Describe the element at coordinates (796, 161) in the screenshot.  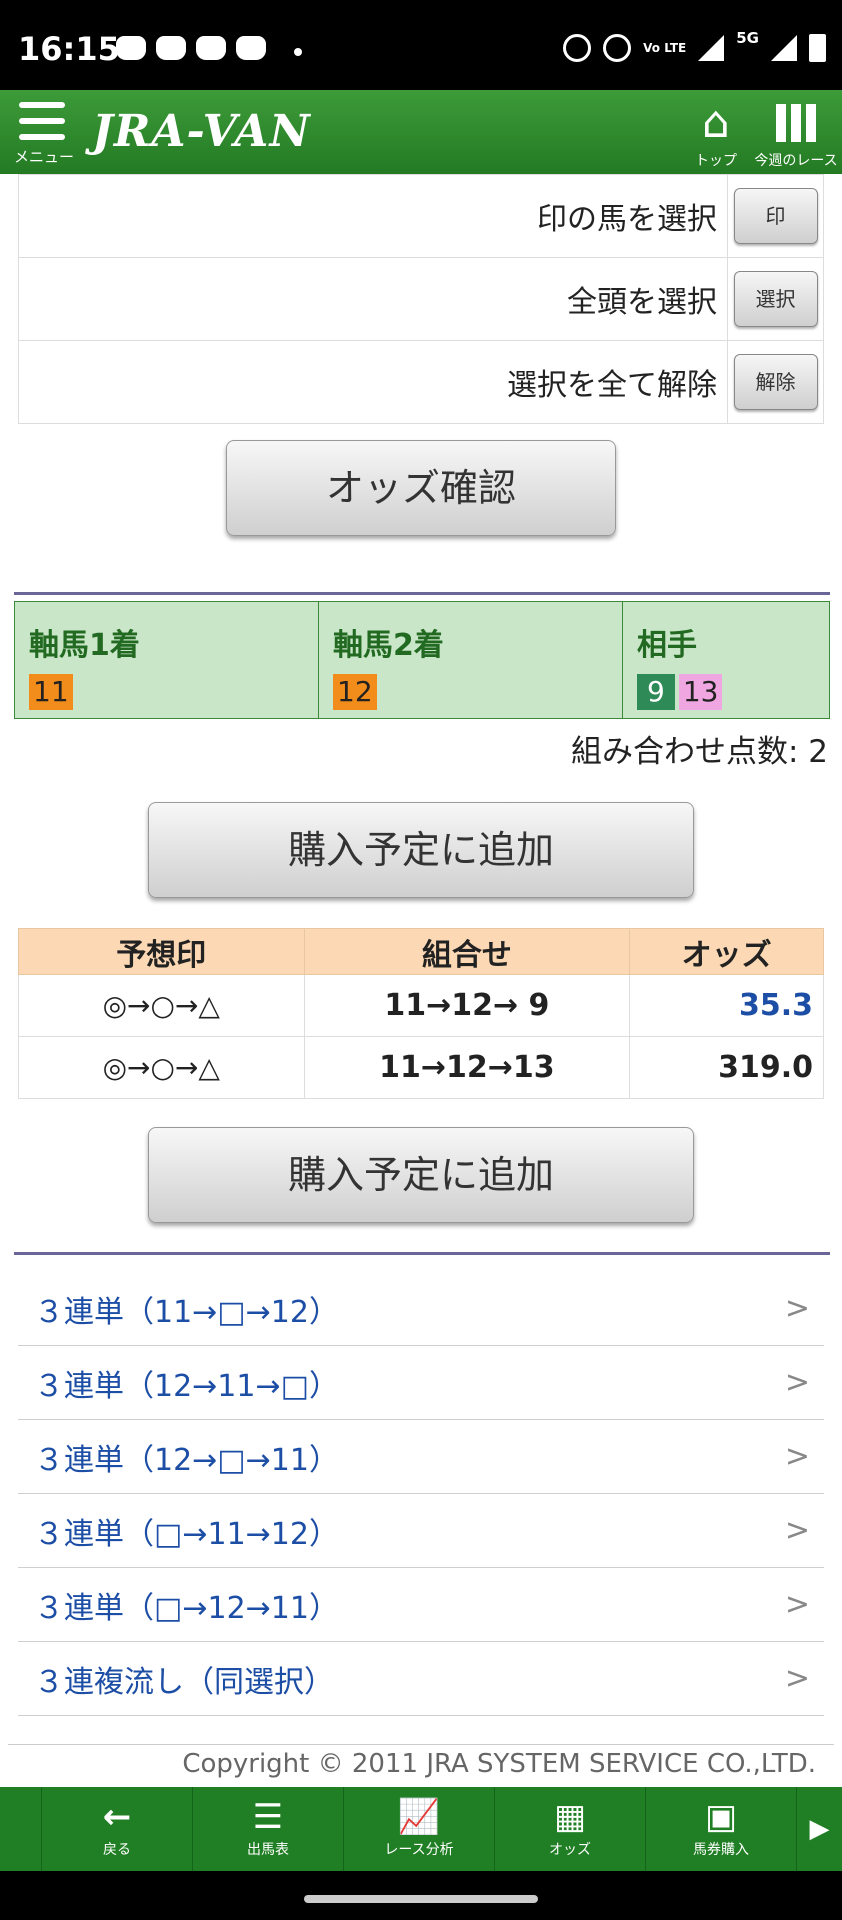
I see `this-week-label: 今週のレース` at that location.